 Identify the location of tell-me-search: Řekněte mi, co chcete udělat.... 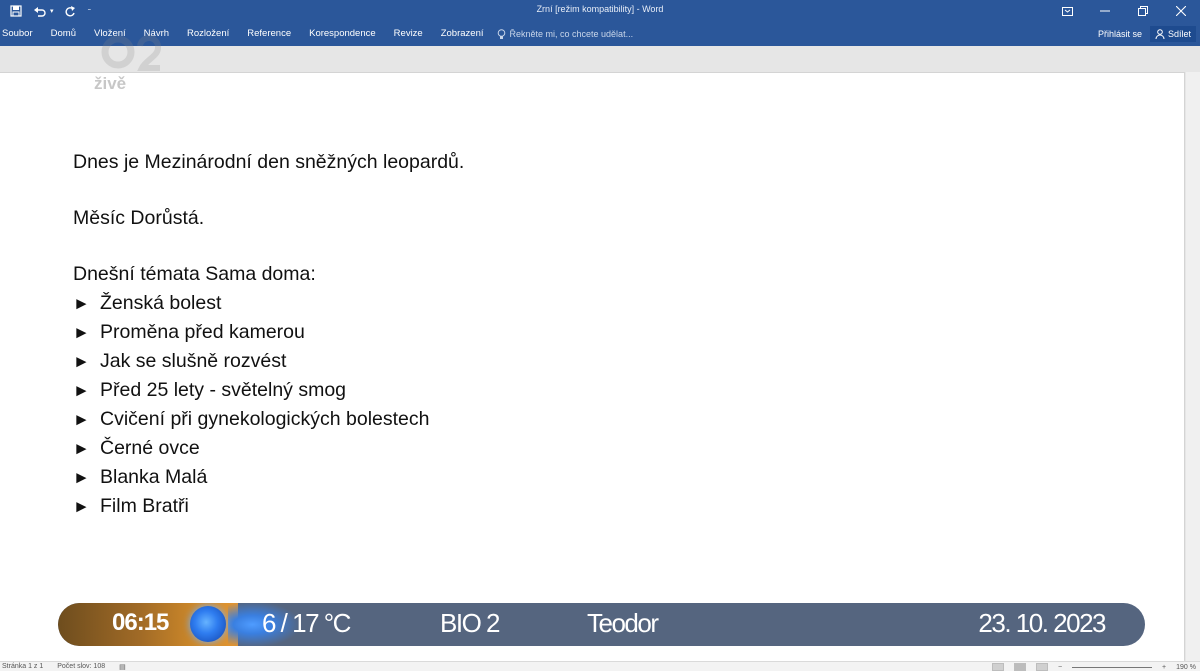
(565, 34).